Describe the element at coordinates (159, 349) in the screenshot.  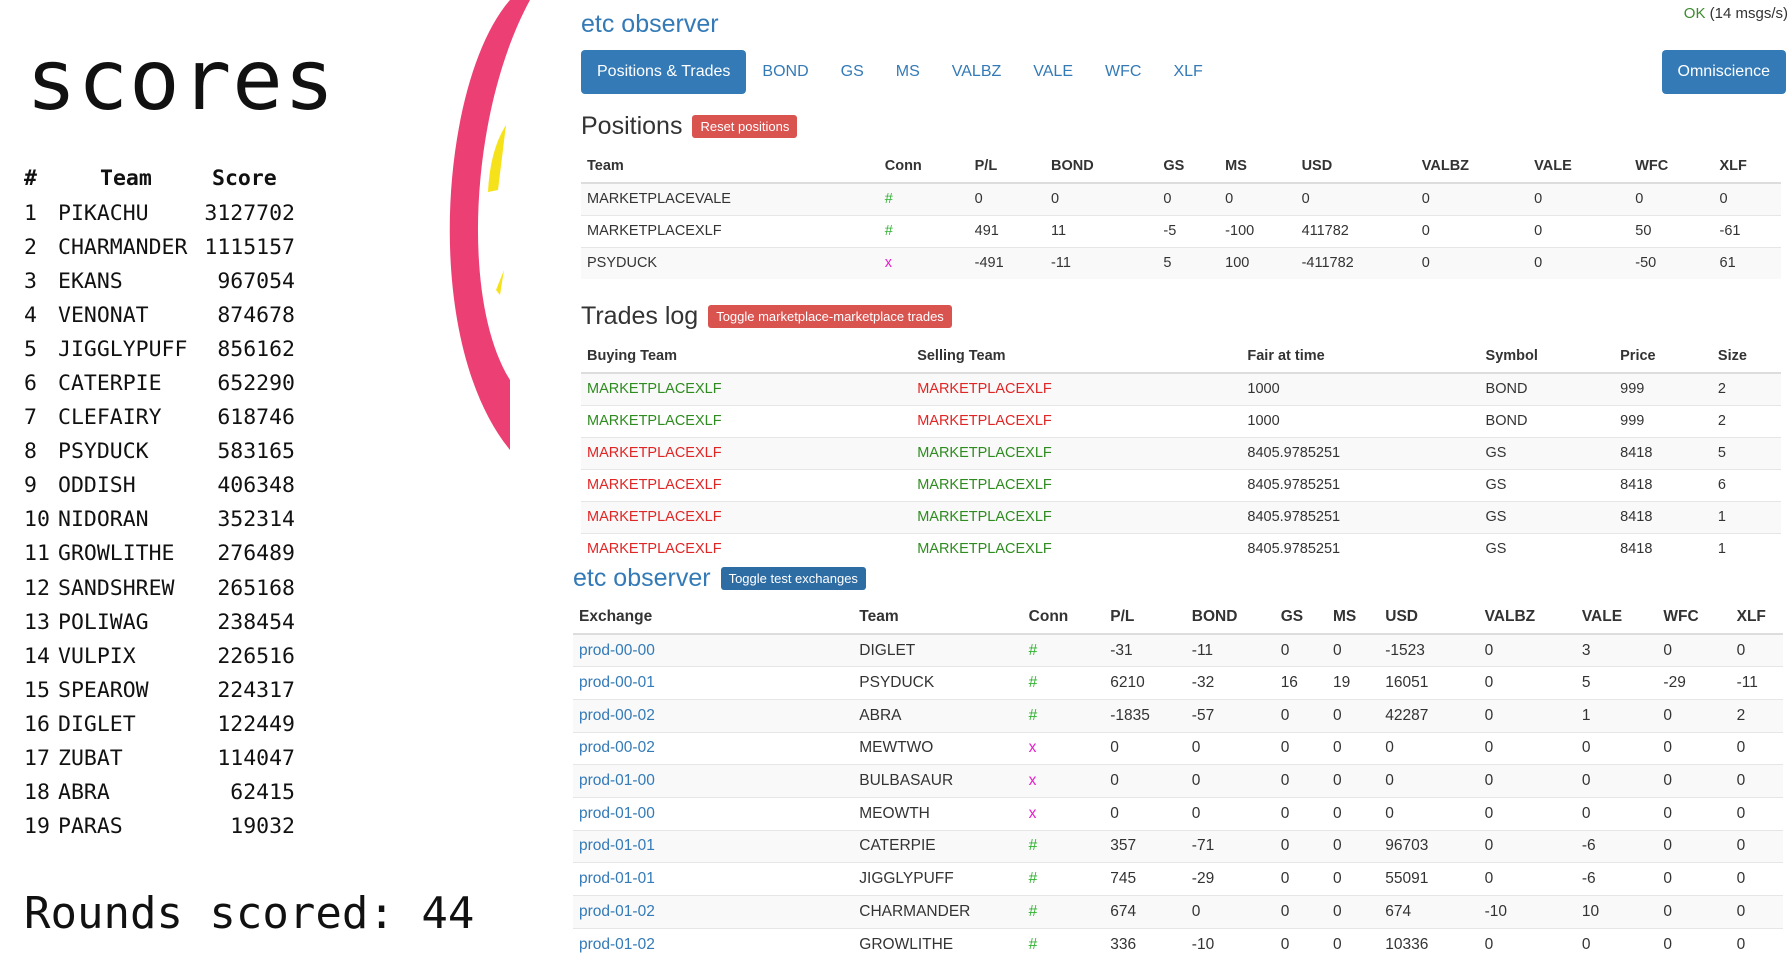
I see `scoreboard-row: 5 JIGGLYPUFF 856162` at that location.